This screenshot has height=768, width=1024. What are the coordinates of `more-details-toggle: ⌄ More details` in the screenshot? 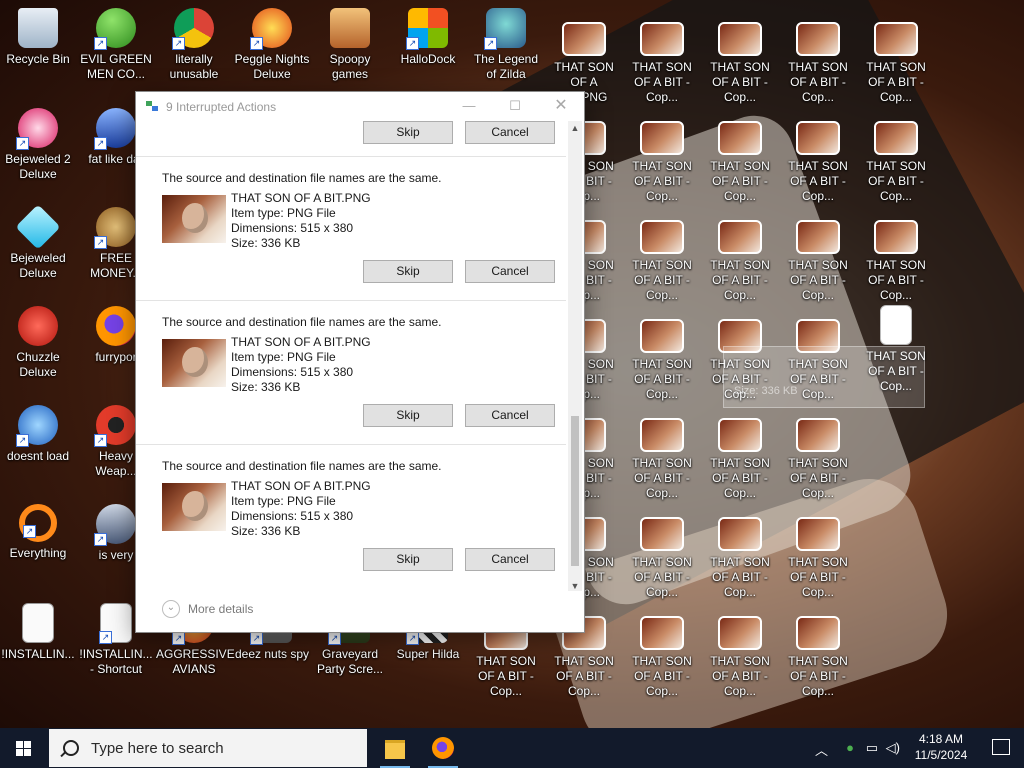 It's located at (207, 609).